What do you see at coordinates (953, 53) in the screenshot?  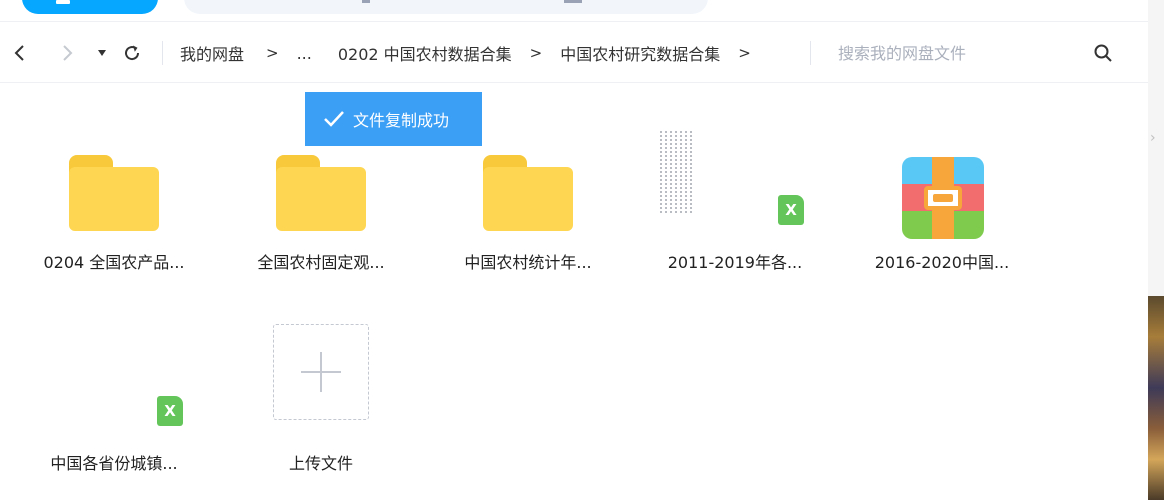 I see `search-input` at bounding box center [953, 53].